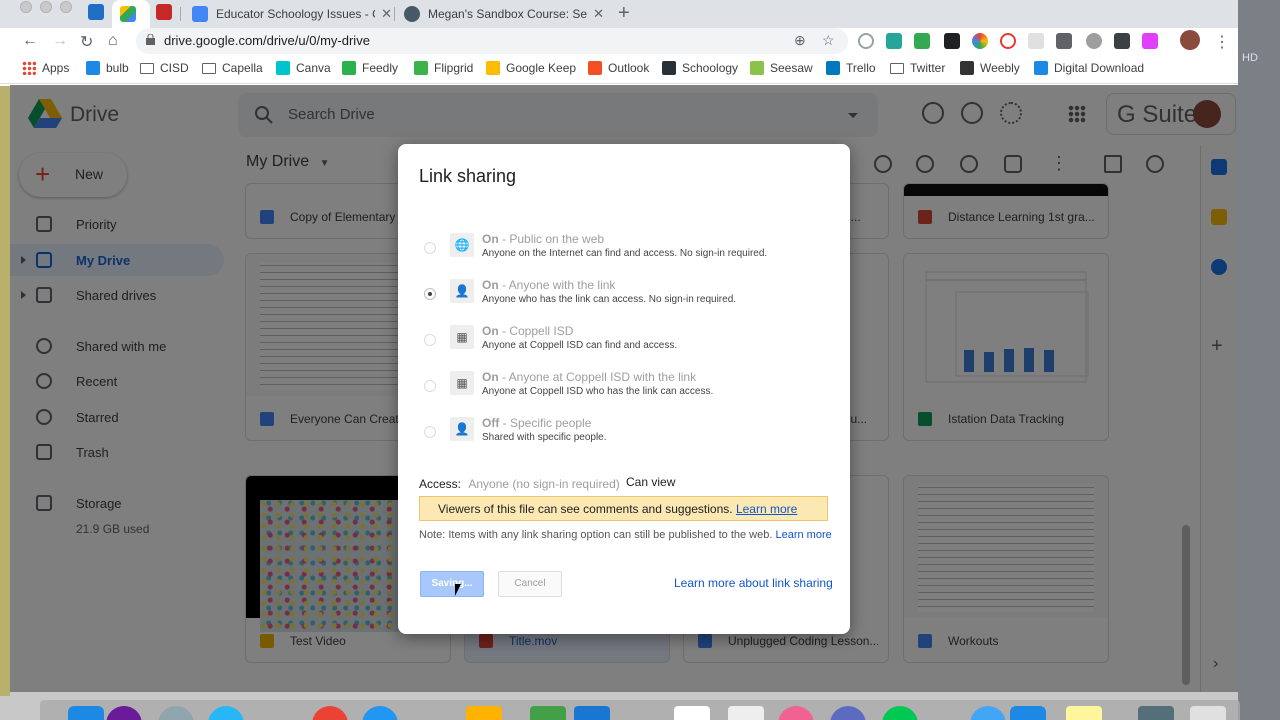 The image size is (1280, 720). I want to click on cancel-button: Cancel, so click(530, 584).